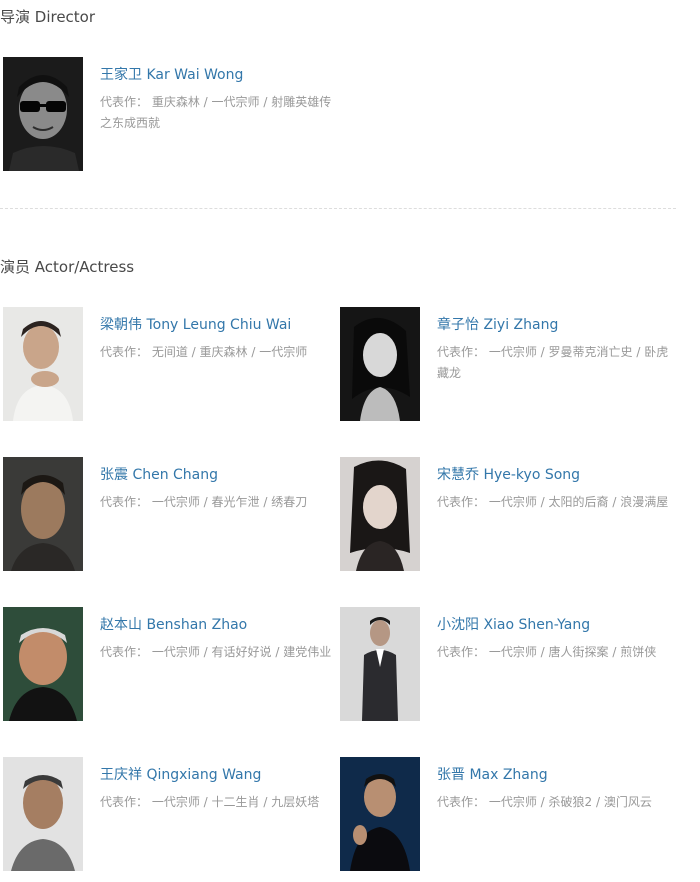 This screenshot has width=700, height=882. I want to click on actor-works: 代表作： 无间道 / 重庆森林 / 一代宗师, so click(218, 352).